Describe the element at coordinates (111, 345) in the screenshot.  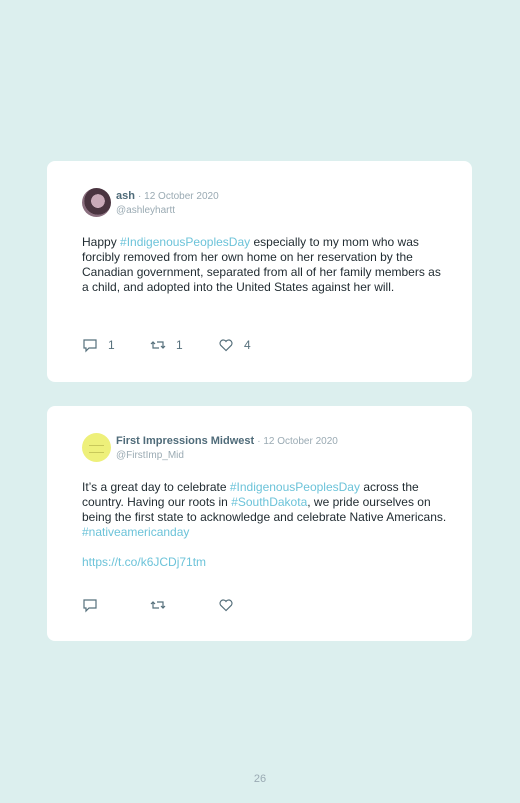
I see `reply-count: 1` at that location.